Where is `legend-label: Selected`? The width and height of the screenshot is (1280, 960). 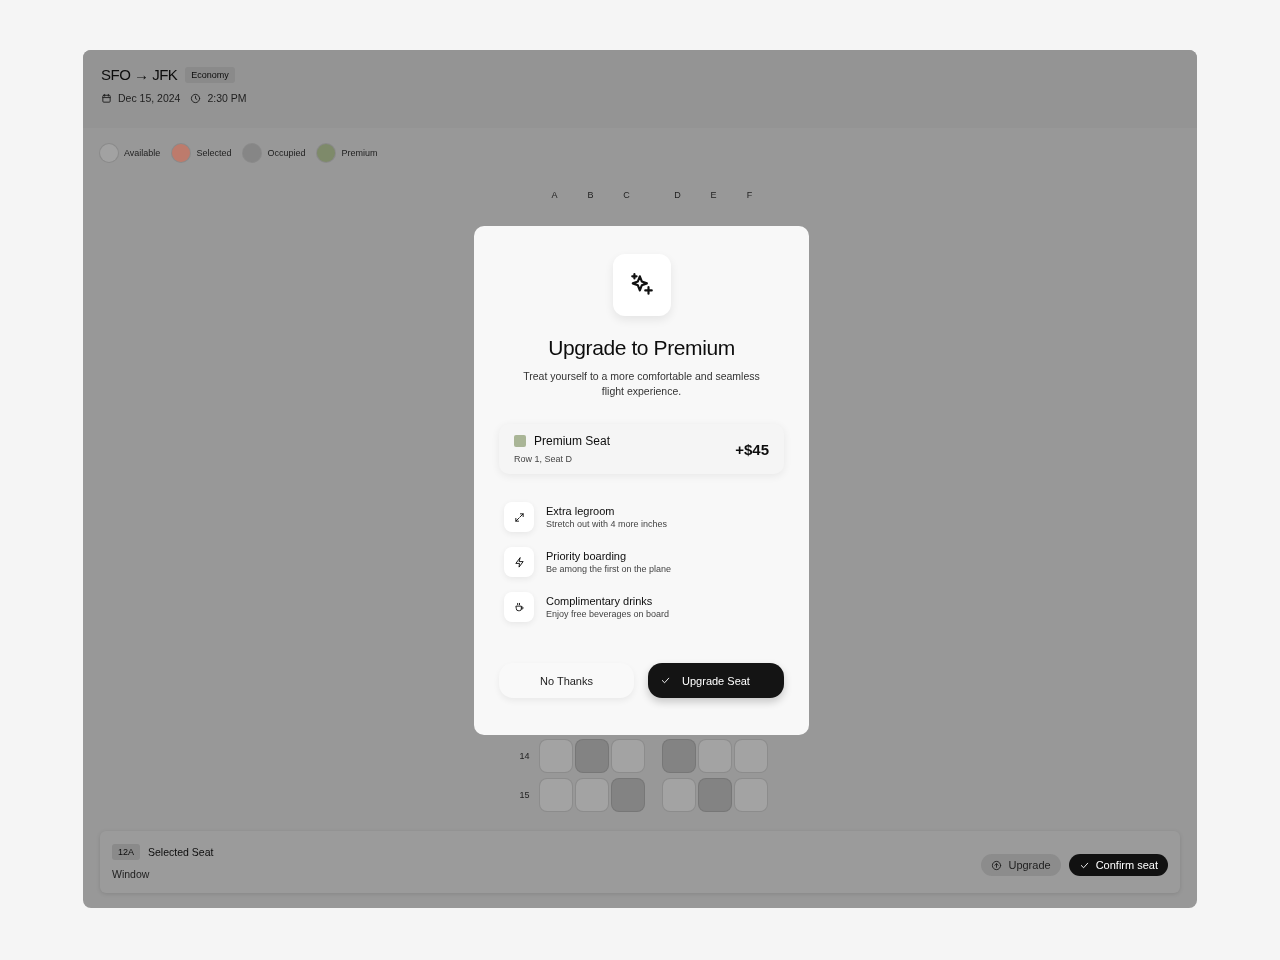 legend-label: Selected is located at coordinates (214, 153).